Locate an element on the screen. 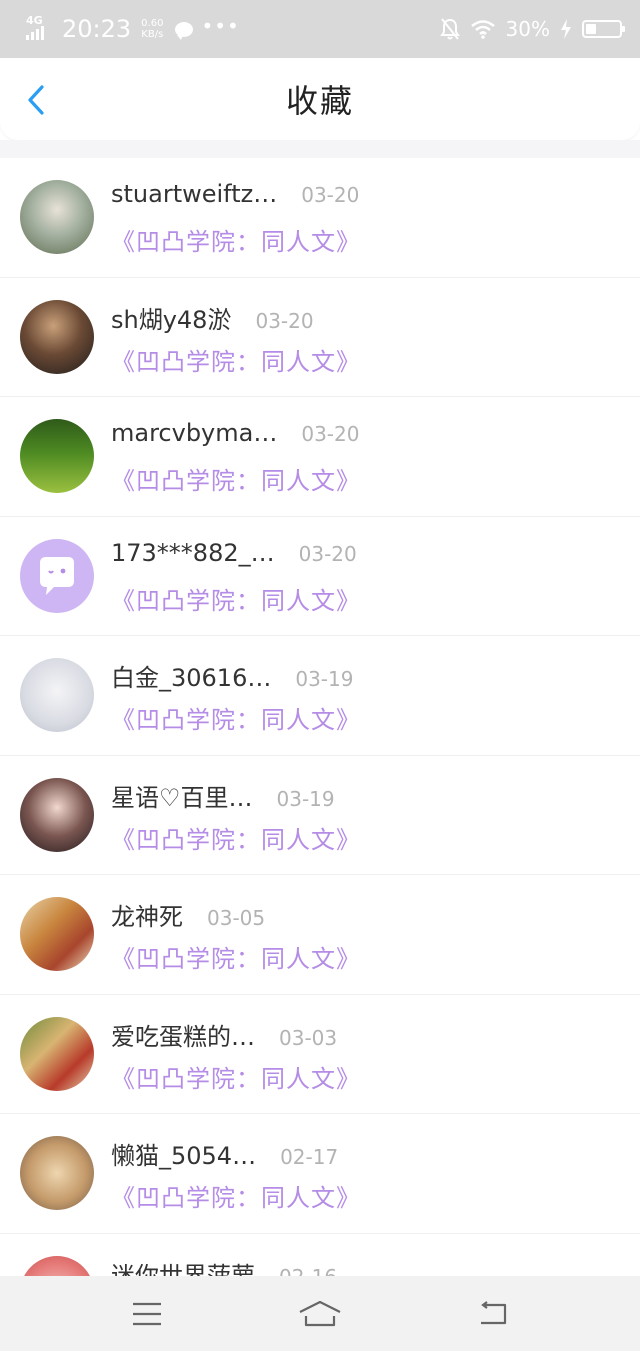  favorite-item: 龙神死 03-05 《凹凸学院：同人文》 is located at coordinates (320, 935).